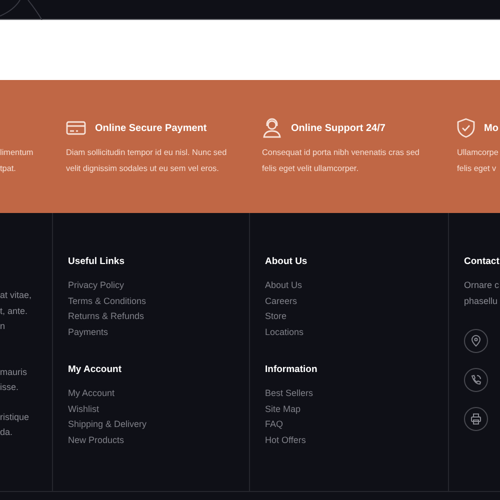 This screenshot has height=500, width=500. Describe the element at coordinates (476, 380) in the screenshot. I see `phone-icon` at that location.